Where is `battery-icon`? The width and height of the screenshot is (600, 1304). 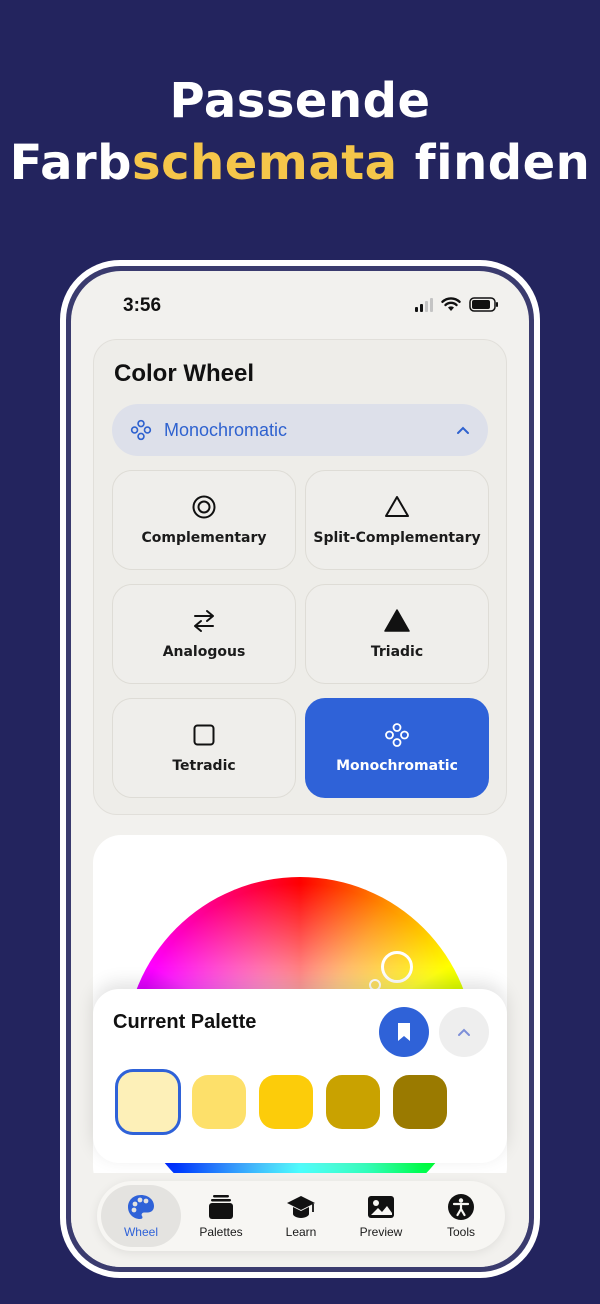 battery-icon is located at coordinates (483, 304).